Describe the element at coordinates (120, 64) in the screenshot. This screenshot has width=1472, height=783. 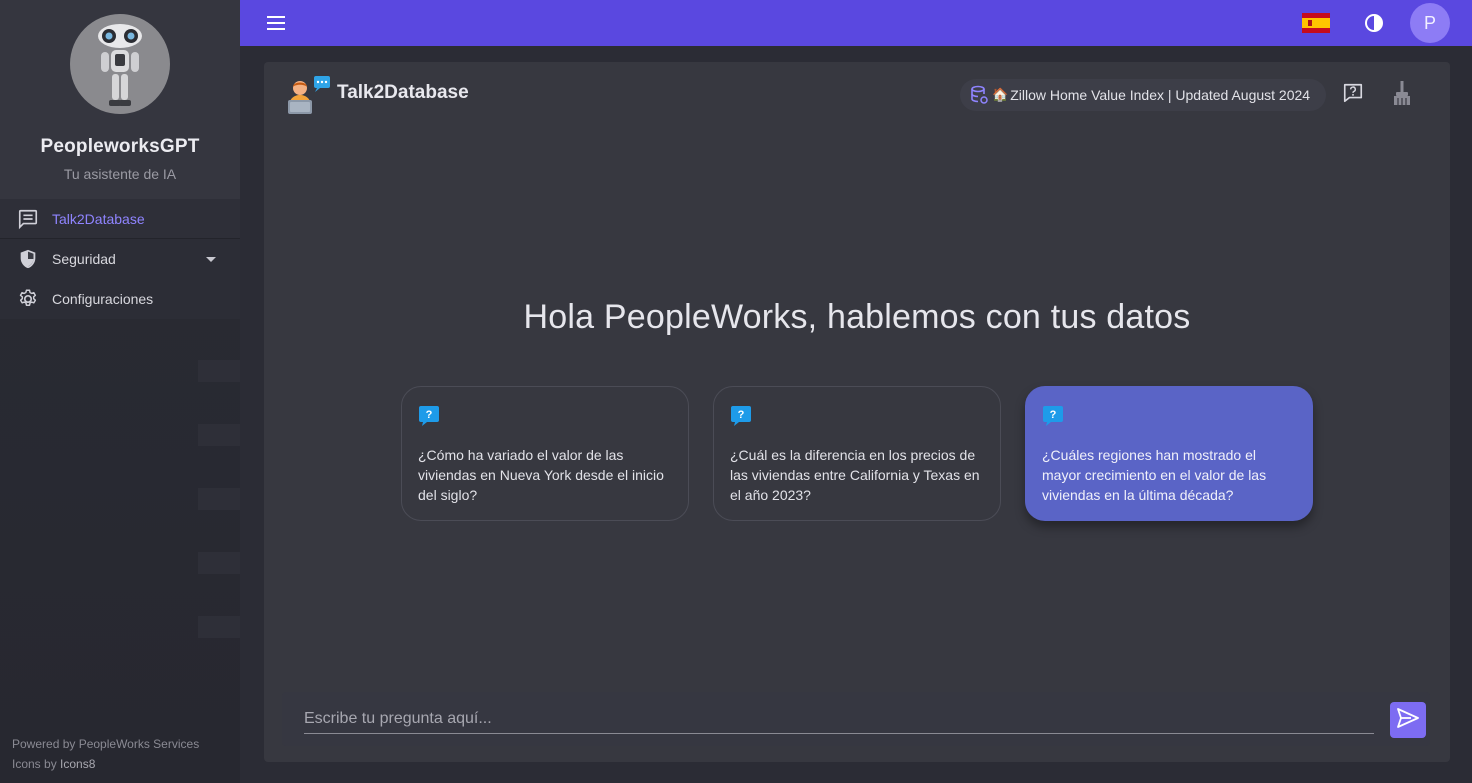
I see `robot-avatar` at that location.